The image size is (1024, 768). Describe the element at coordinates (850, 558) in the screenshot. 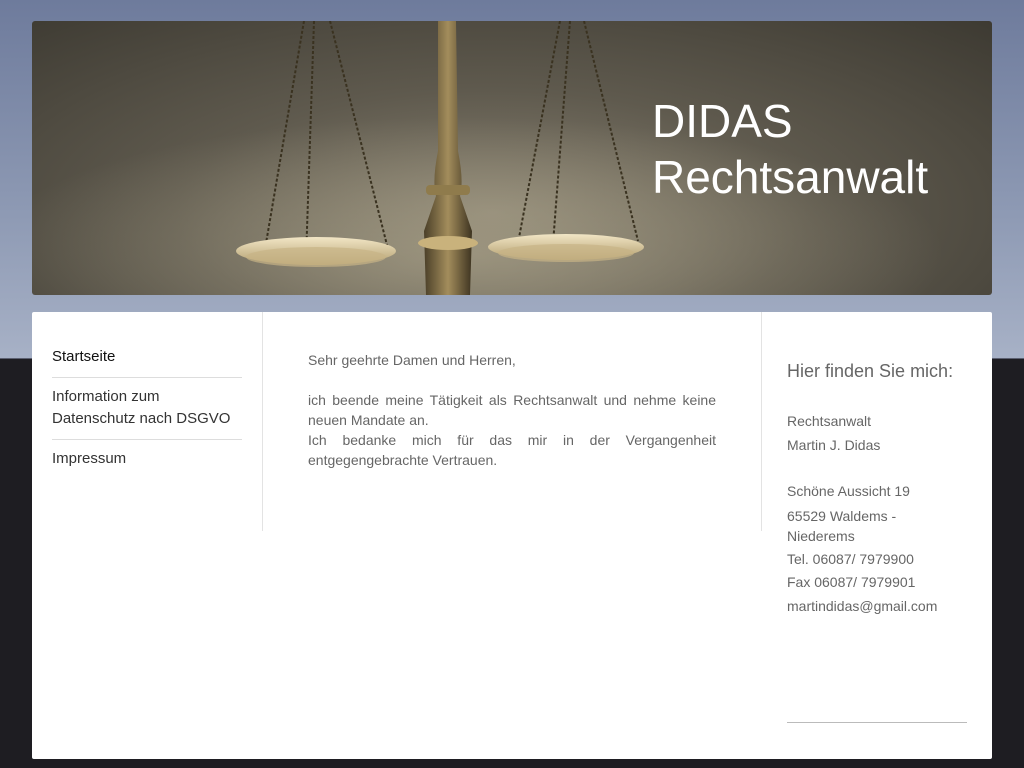

I see `contact-phone: Tel. 06087/ 7979900` at that location.